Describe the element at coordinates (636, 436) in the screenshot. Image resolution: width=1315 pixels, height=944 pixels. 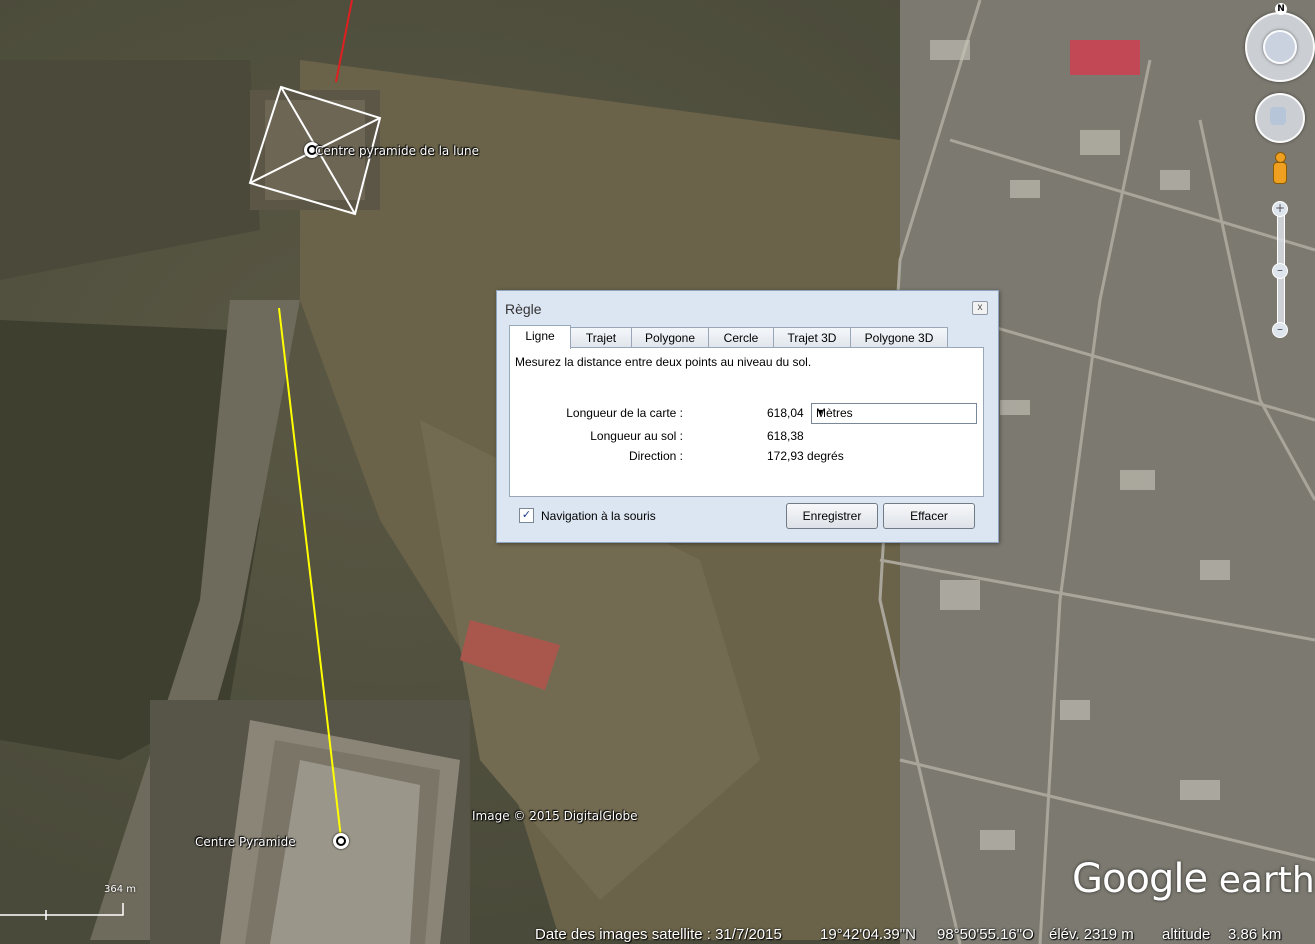
I see `ground-length-label: Longueur au sol :` at that location.